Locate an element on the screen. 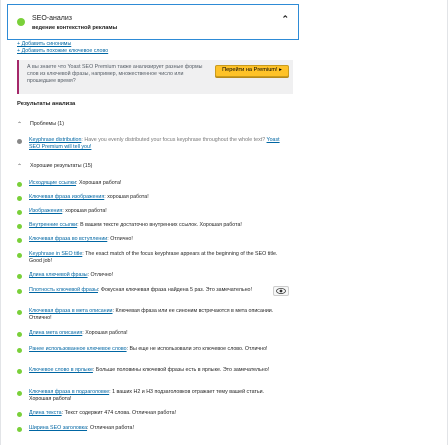 This screenshot has height=445, width=448. add-related-keyphrase-link: + Добавить похожие ключевое слово is located at coordinates (62, 51).